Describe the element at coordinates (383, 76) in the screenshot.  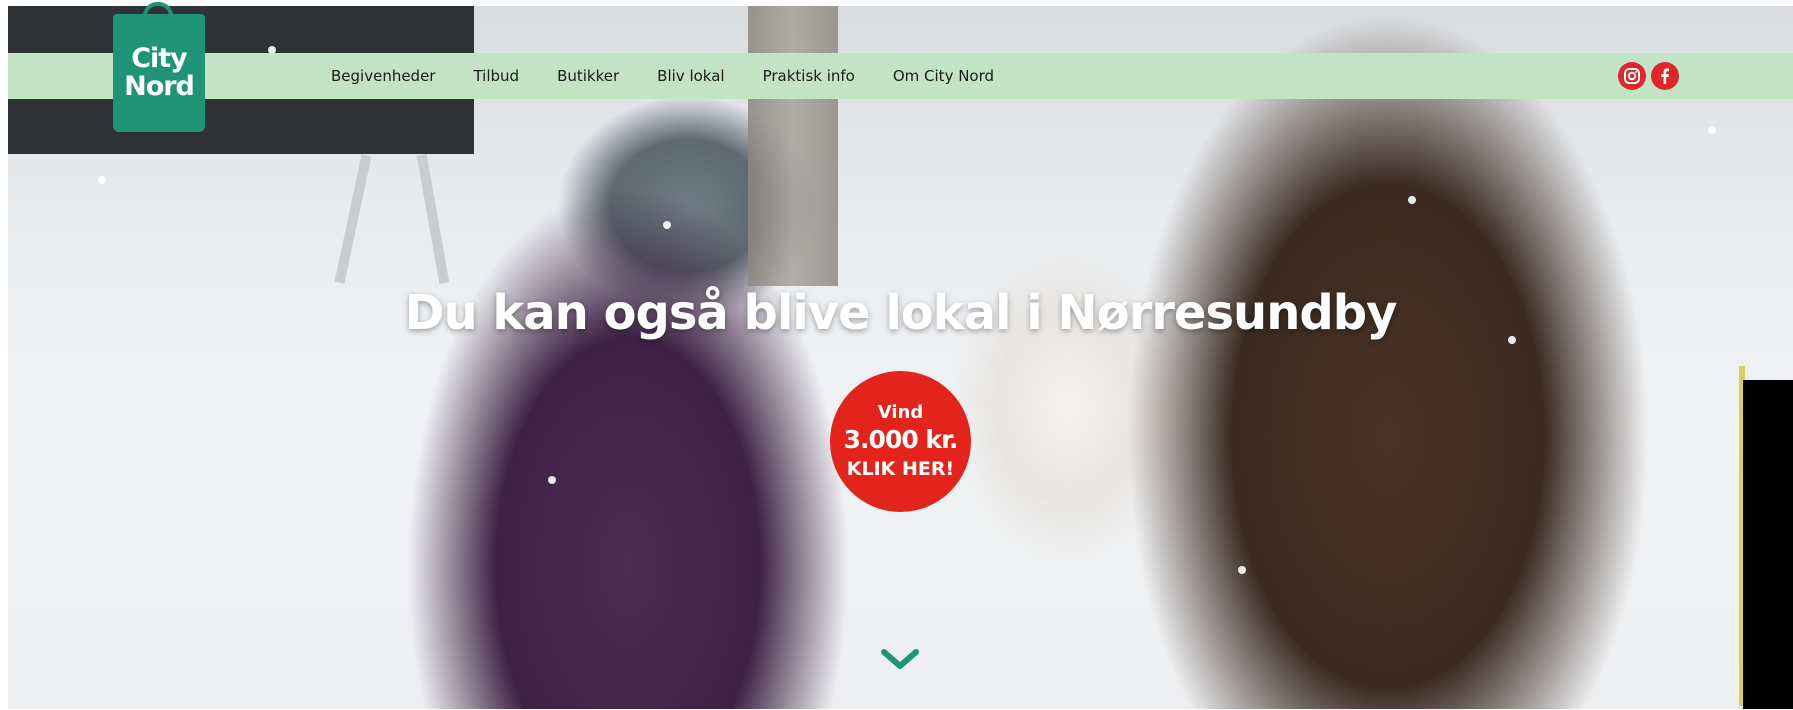
I see `nav-item-begivenheder: Begivenheder` at that location.